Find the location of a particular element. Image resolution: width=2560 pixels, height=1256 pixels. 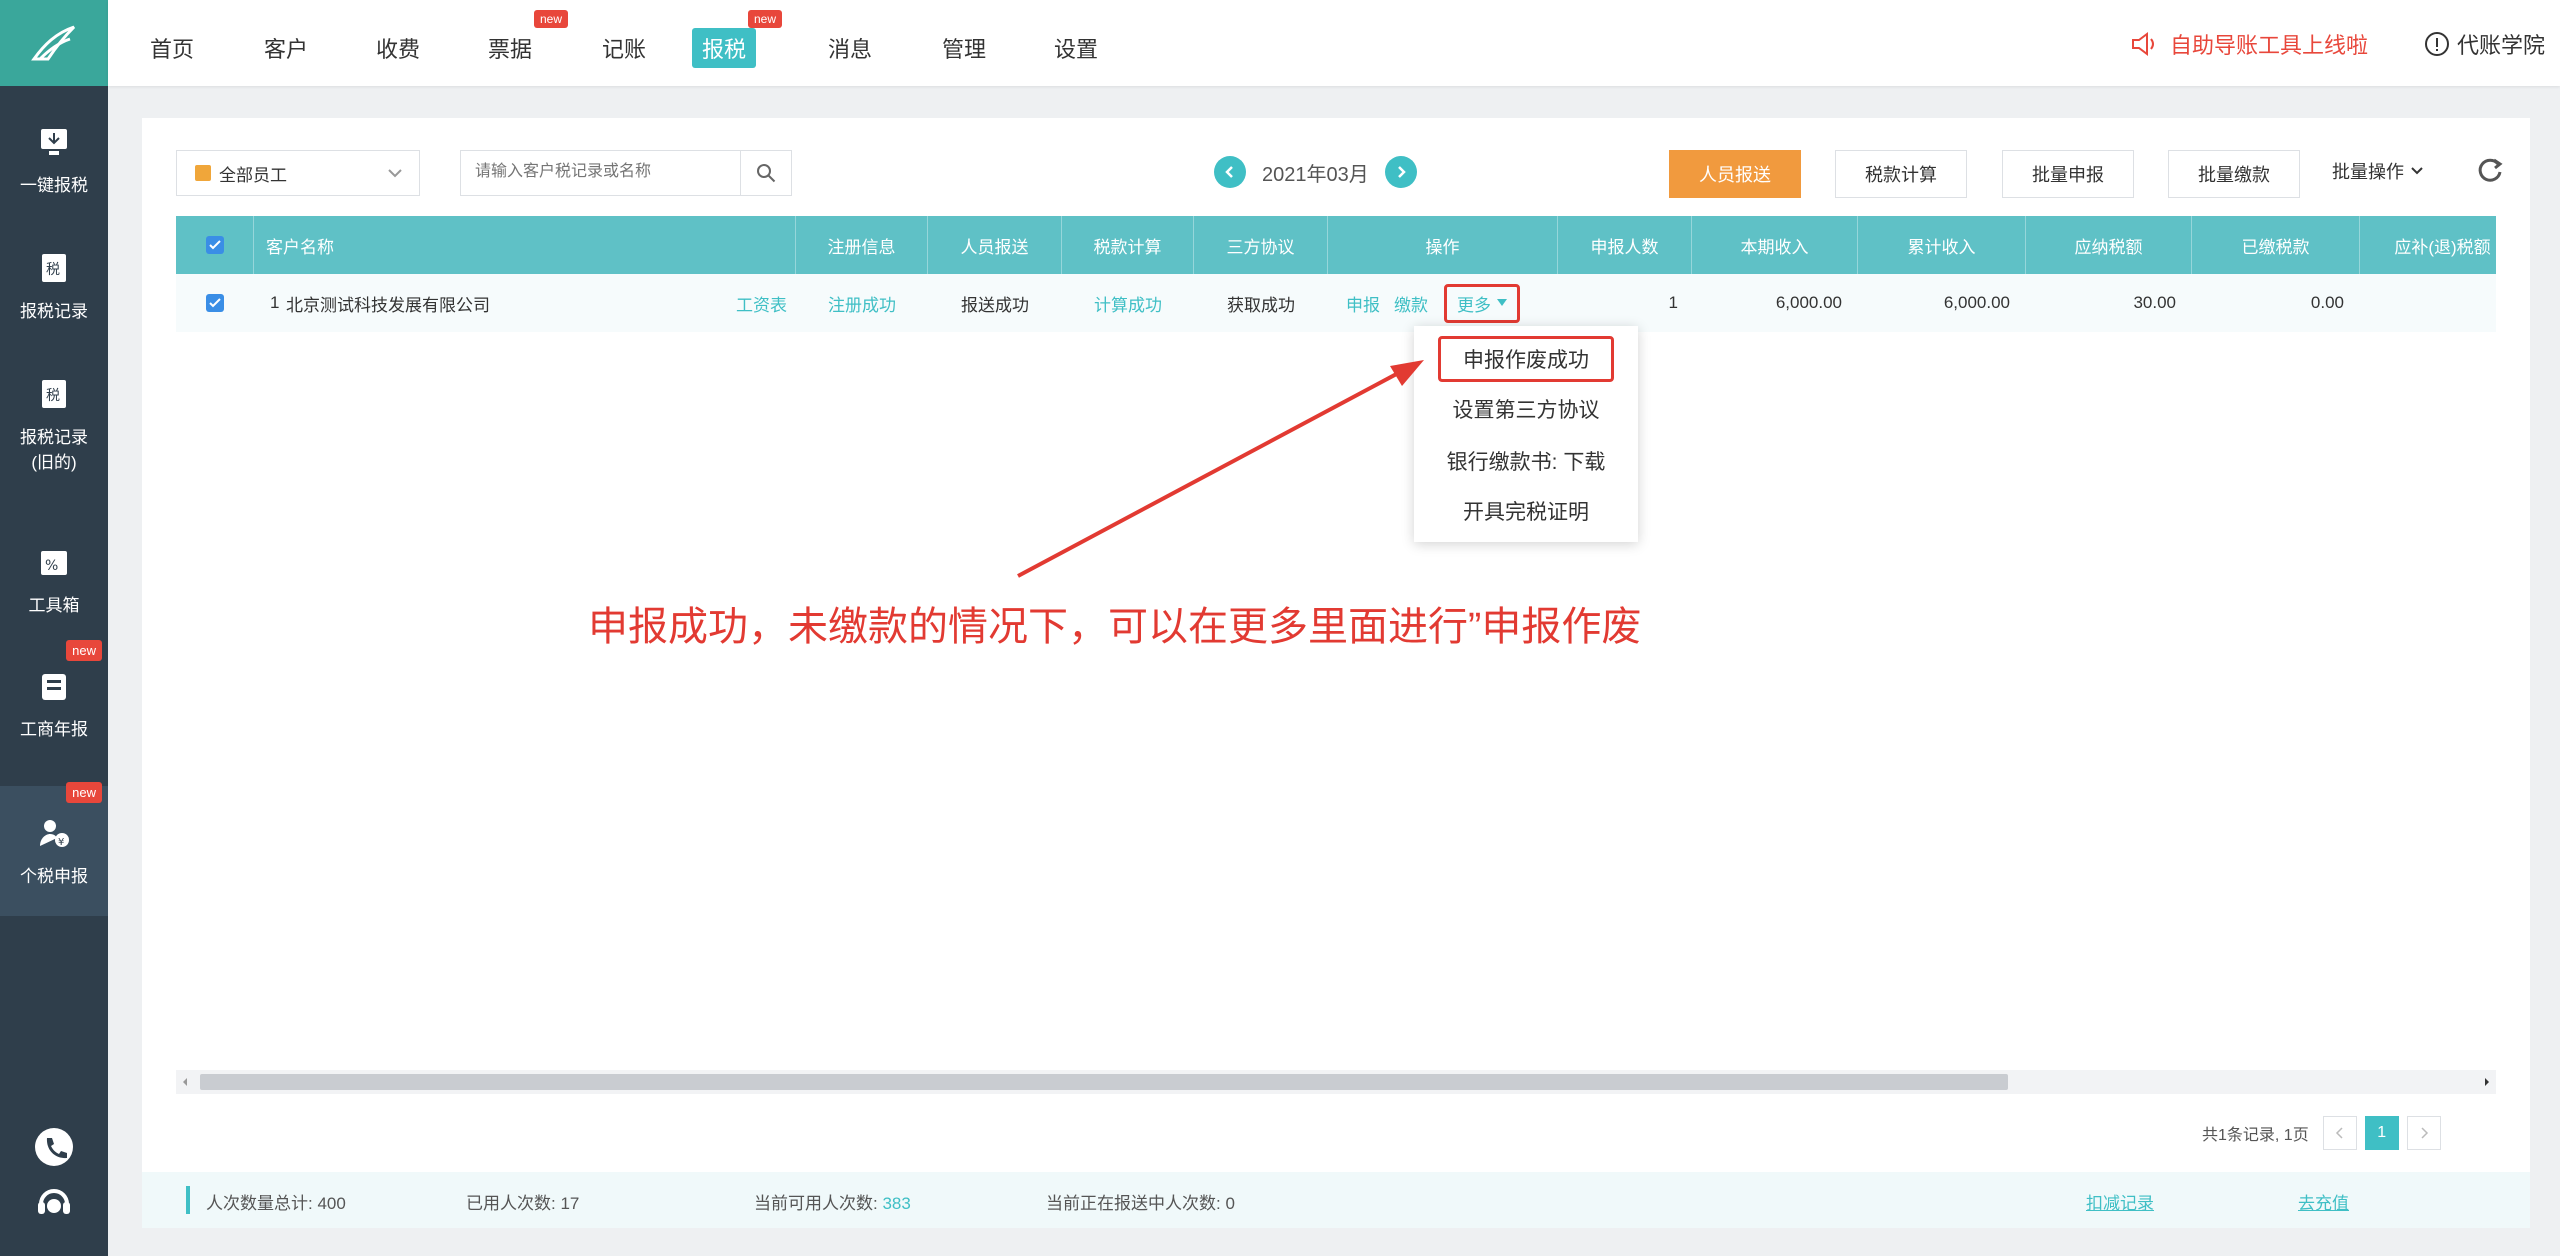

batch-declare-button: 批量申报 is located at coordinates (2068, 174).